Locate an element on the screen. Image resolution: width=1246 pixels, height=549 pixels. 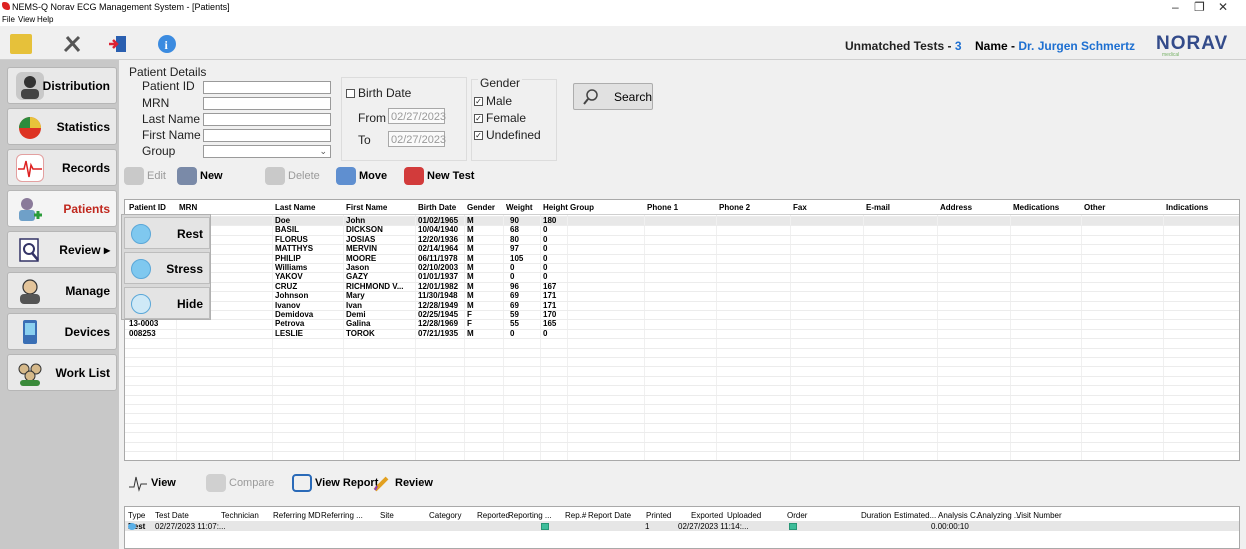
tests-column-header: Test Date is located at coordinates (172, 515).